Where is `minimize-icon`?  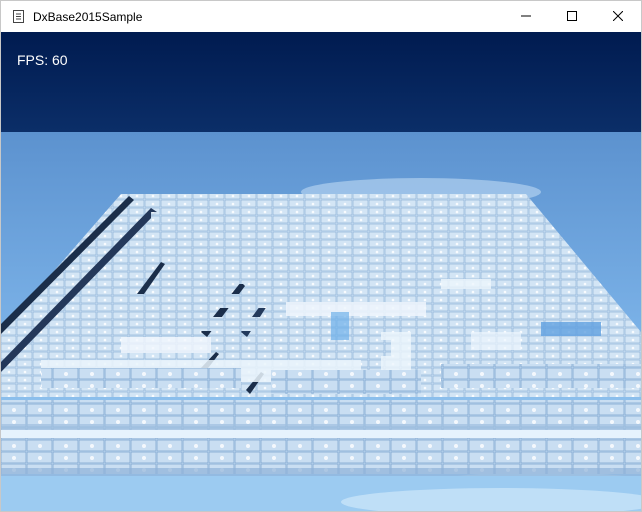 minimize-icon is located at coordinates (526, 17).